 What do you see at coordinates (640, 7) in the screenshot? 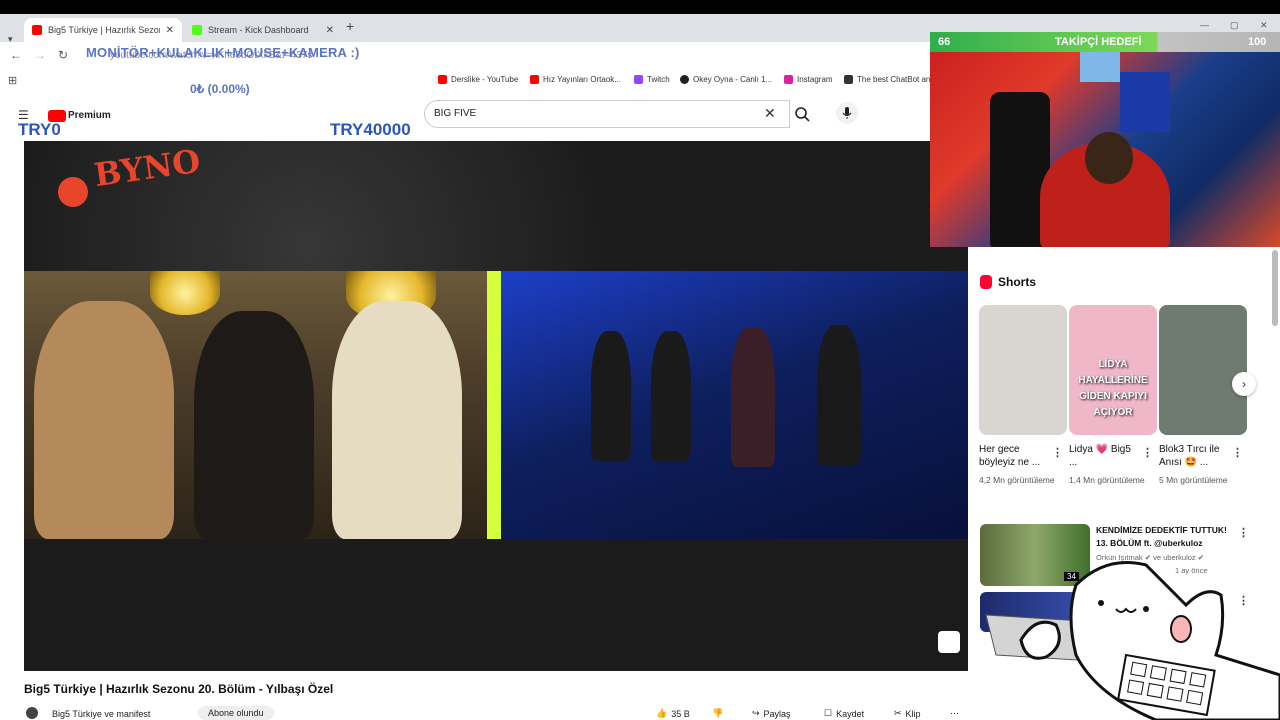
I see `screen-top-border` at bounding box center [640, 7].